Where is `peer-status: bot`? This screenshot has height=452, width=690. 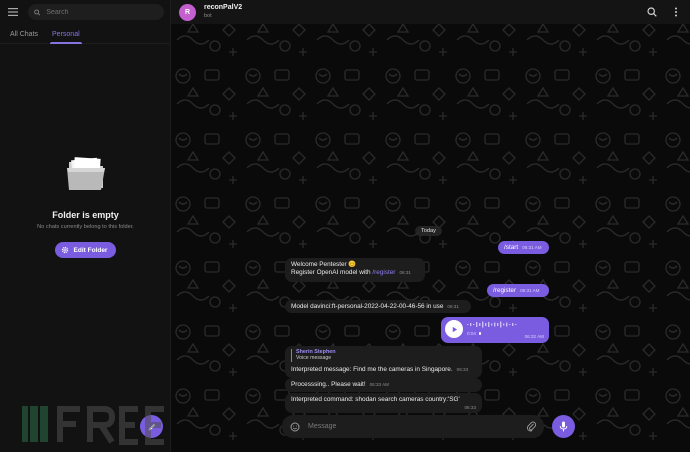
peer-status: bot is located at coordinates (208, 16).